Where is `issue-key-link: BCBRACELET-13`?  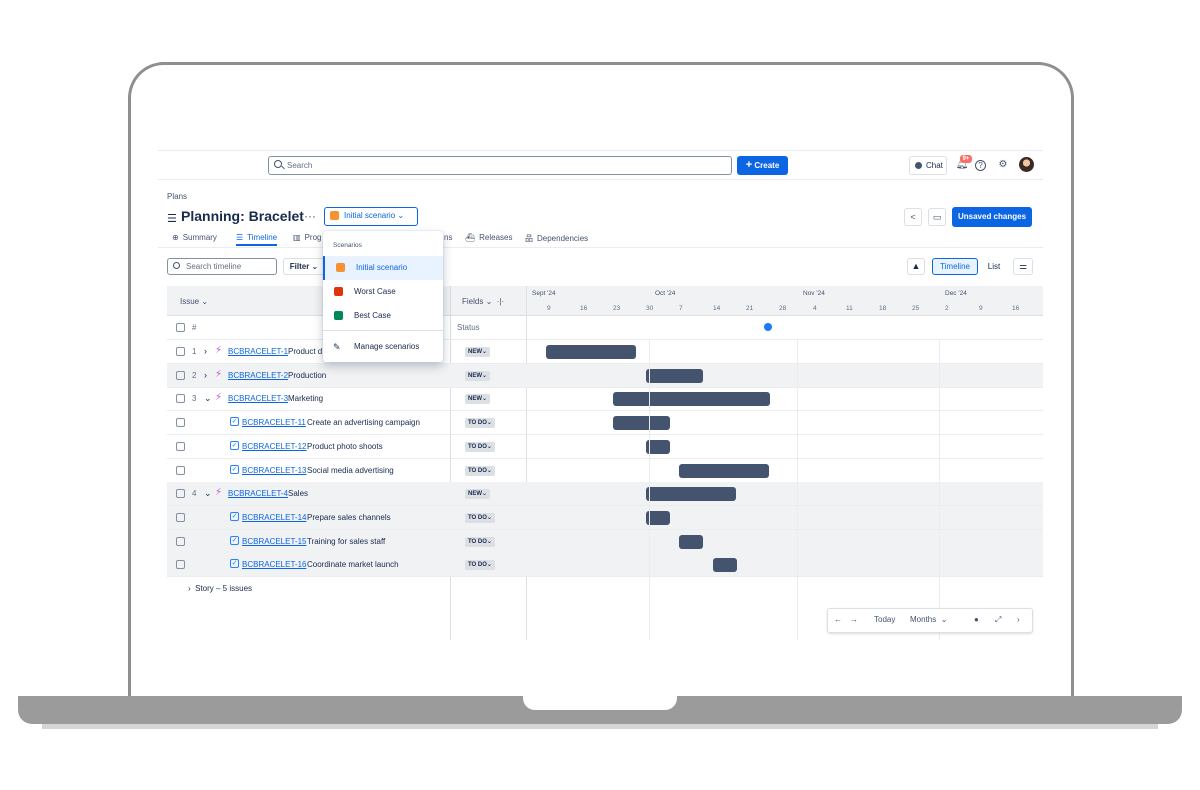 issue-key-link: BCBRACELET-13 is located at coordinates (274, 470).